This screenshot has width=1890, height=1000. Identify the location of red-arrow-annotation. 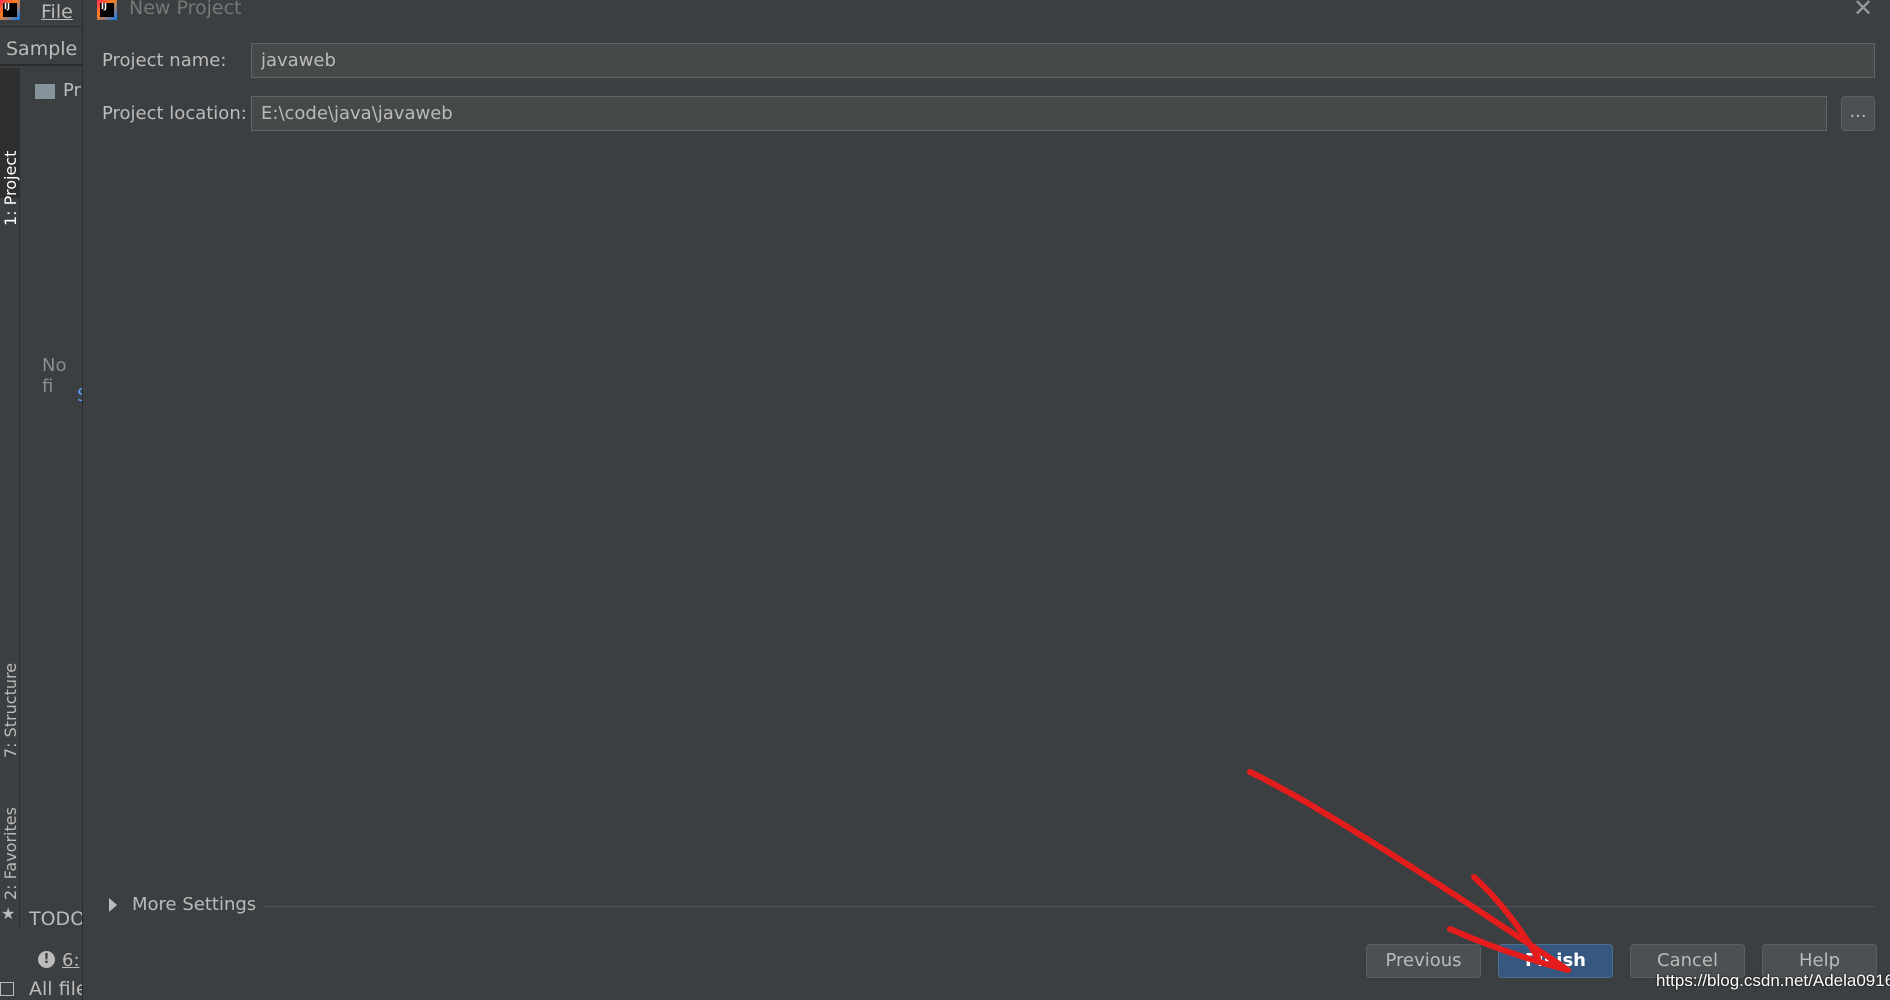
(1409, 871).